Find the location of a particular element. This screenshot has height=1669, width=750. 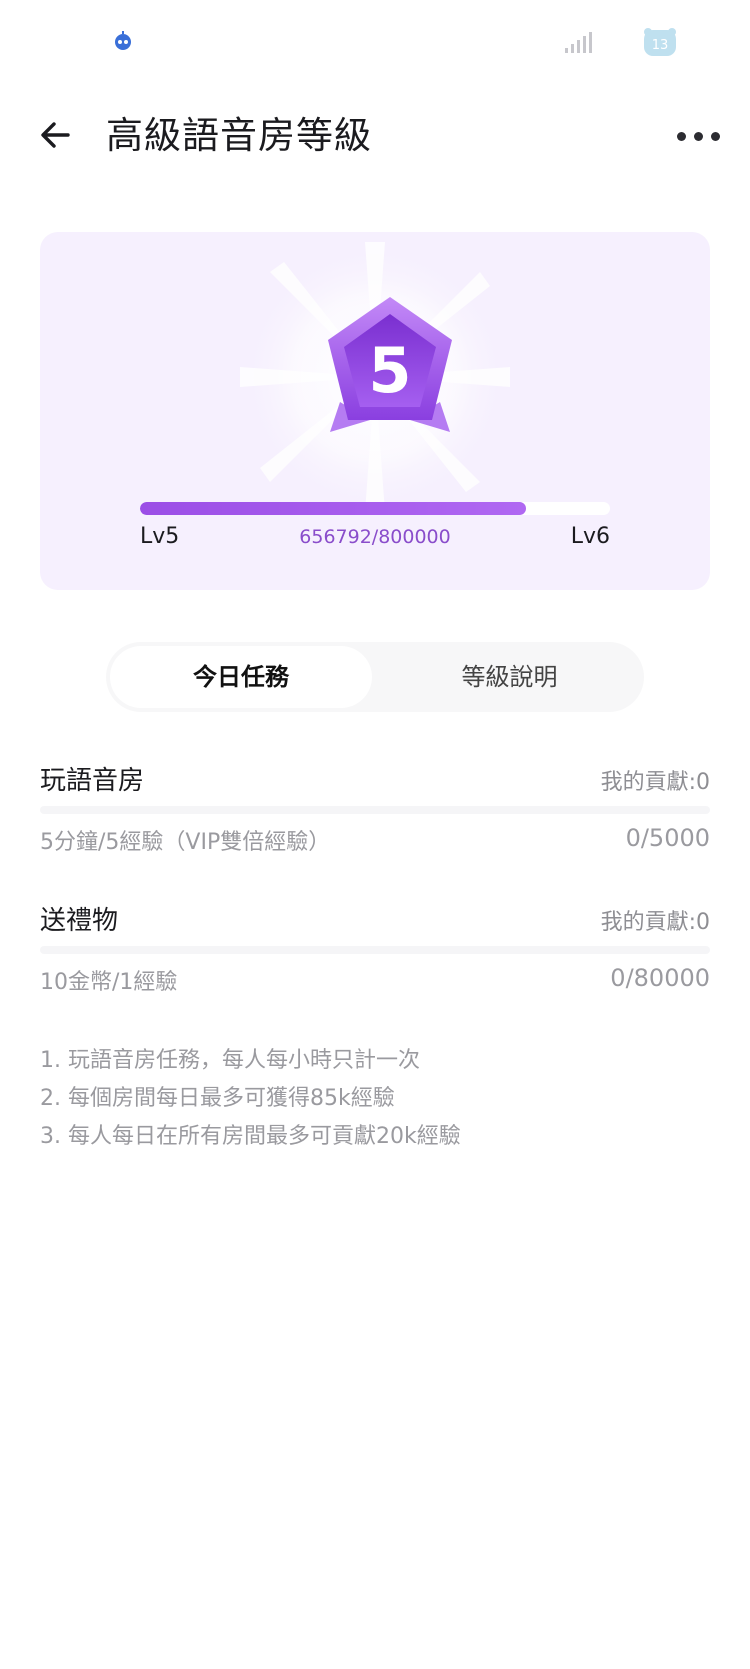

back-arrow-icon is located at coordinates (55, 135).